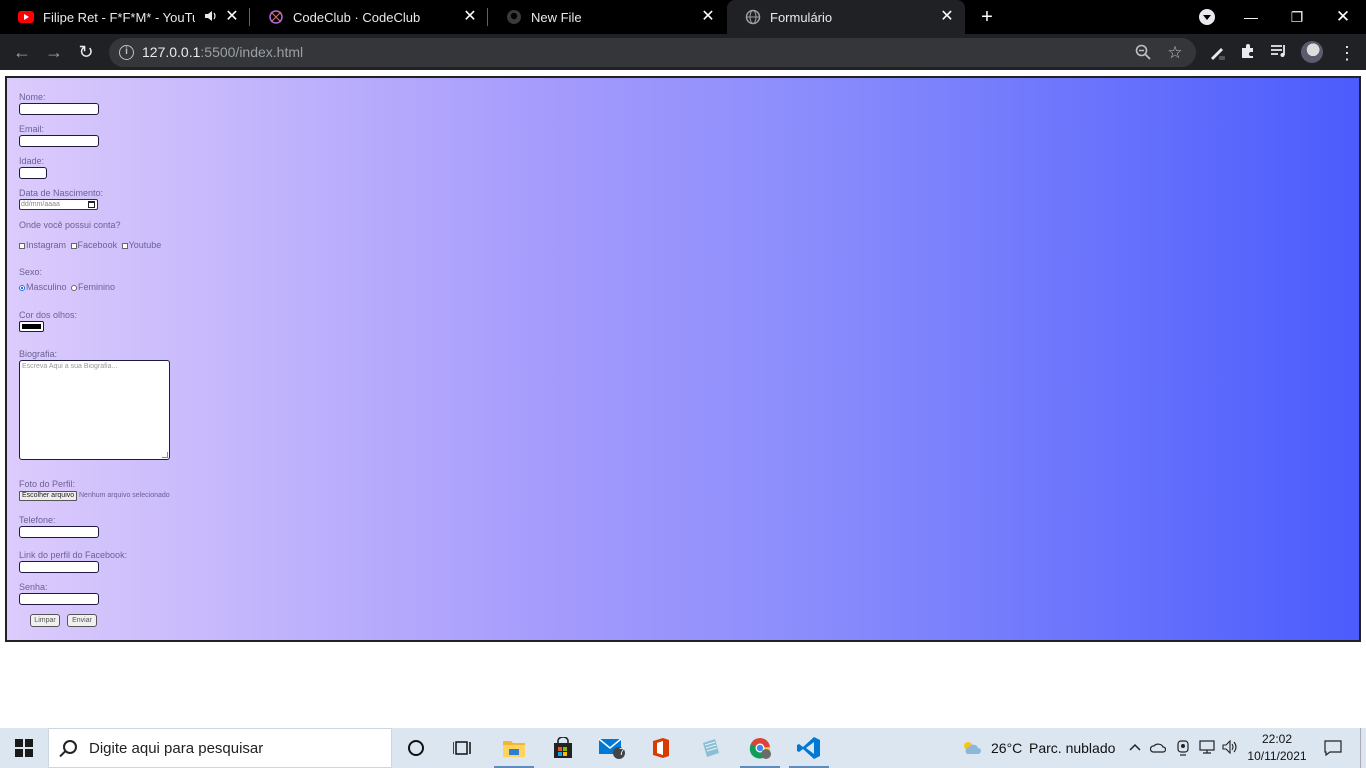 The image size is (1366, 768). What do you see at coordinates (46, 287) in the screenshot?
I see `masculino-label: Masculino` at bounding box center [46, 287].